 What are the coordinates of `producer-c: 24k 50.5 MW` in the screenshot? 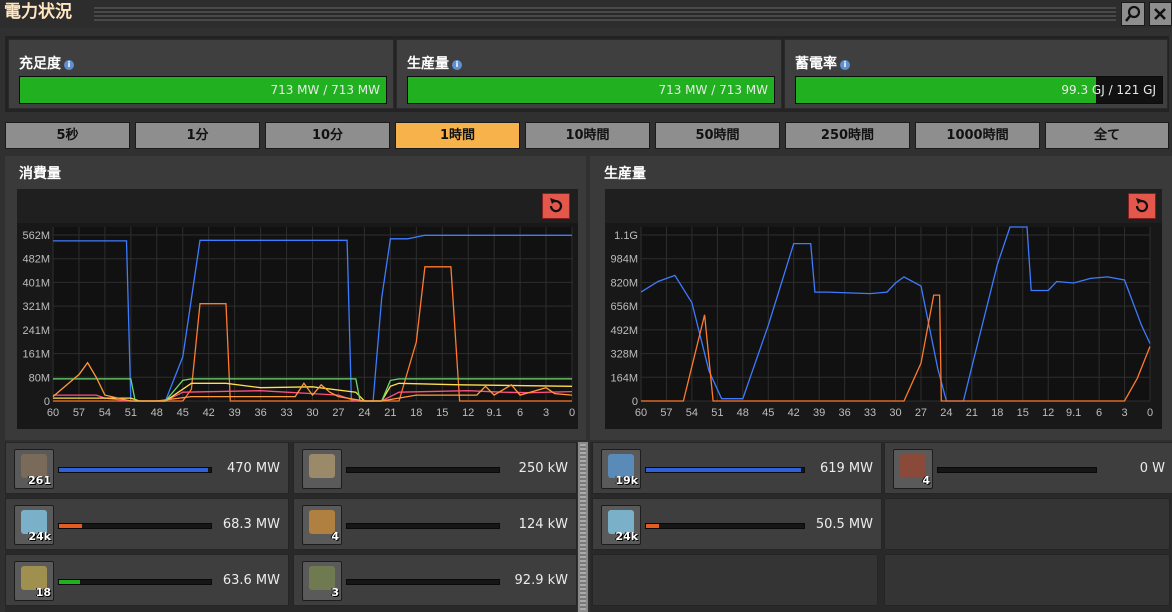 It's located at (737, 524).